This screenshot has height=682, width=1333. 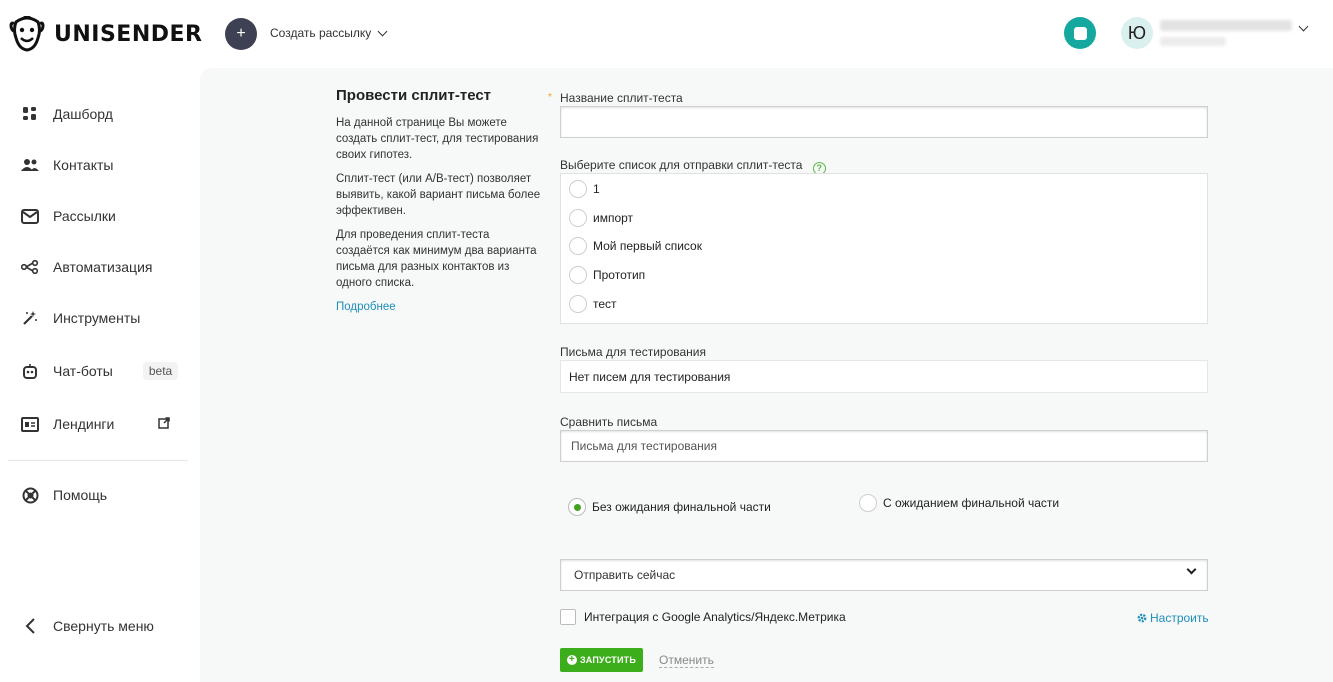 What do you see at coordinates (1142, 618) in the screenshot?
I see `gear-icon` at bounding box center [1142, 618].